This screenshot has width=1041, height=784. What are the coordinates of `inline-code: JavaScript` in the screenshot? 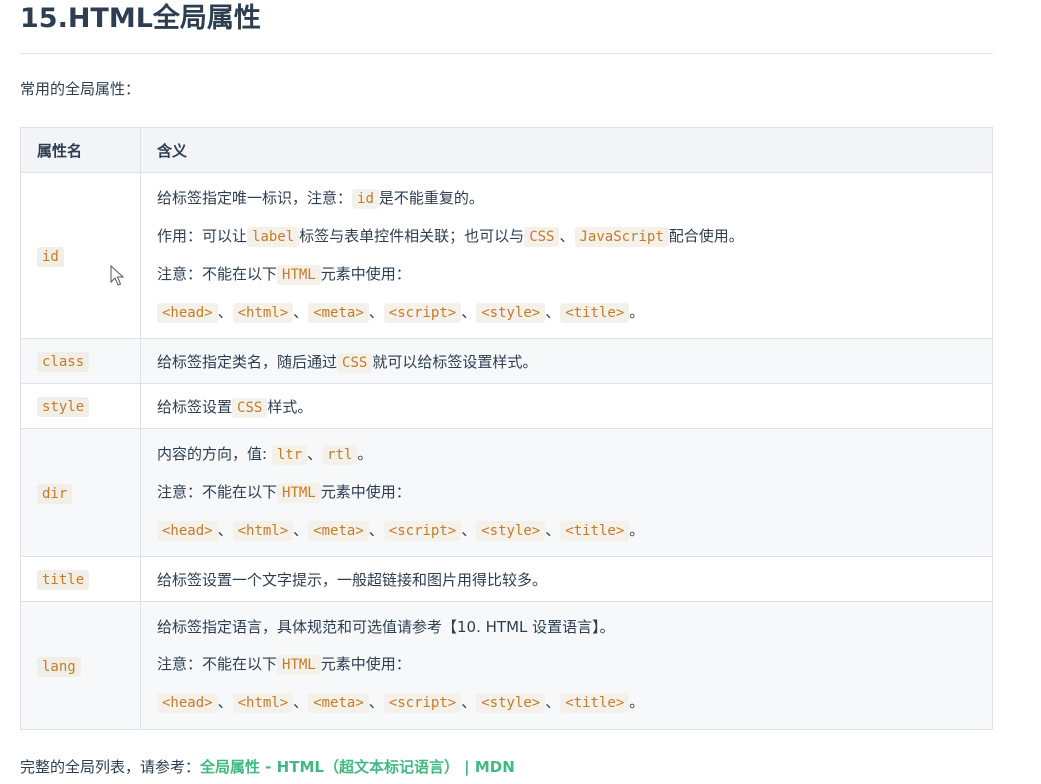 It's located at (621, 236).